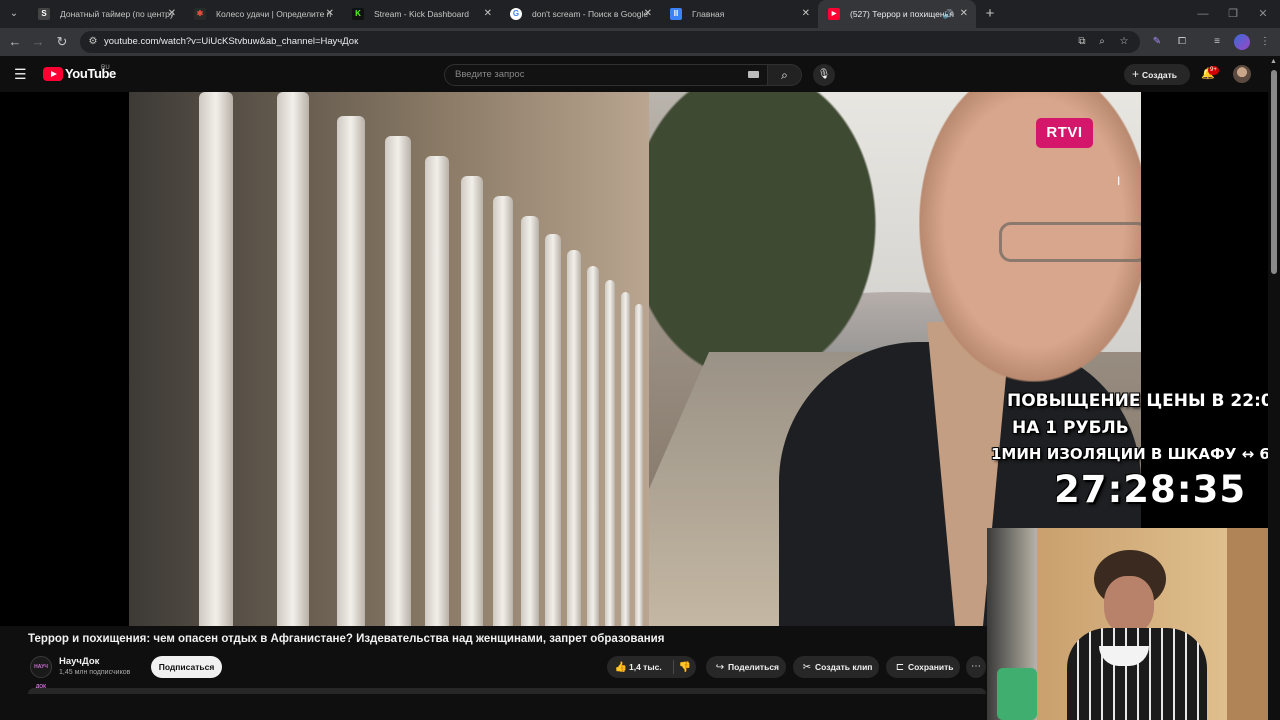 The image size is (1280, 720). Describe the element at coordinates (753, 74) in the screenshot. I see `keyboard-icon` at that location.